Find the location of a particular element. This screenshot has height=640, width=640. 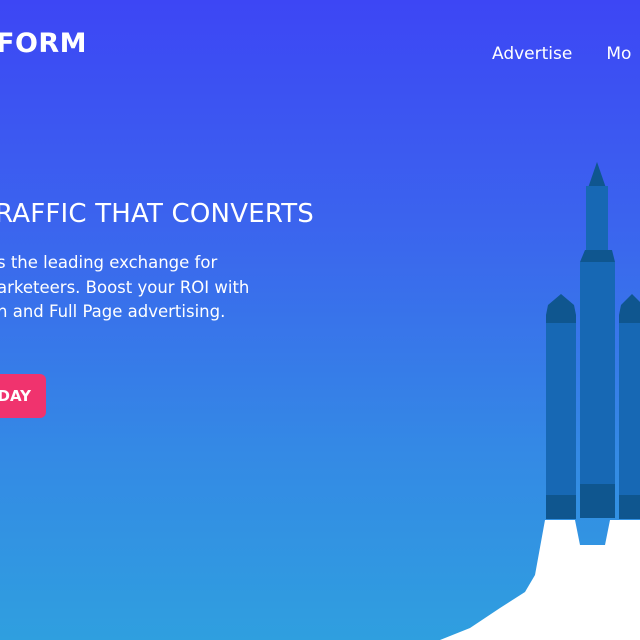

center-core is located at coordinates (597, 340).